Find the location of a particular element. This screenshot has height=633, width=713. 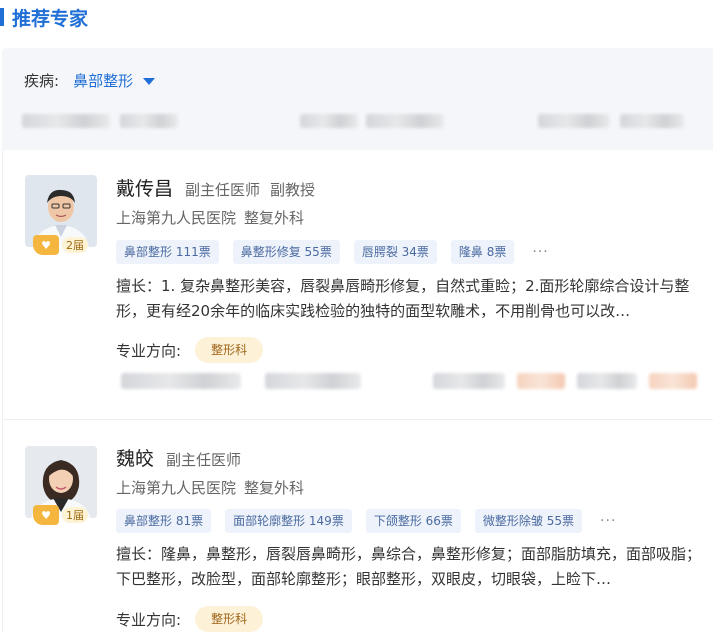

vote-tags: 鼻部整形 111票 鼻整形修复 55票 唇腭裂 34票 隆鼻 8票 ··· is located at coordinates (332, 252).